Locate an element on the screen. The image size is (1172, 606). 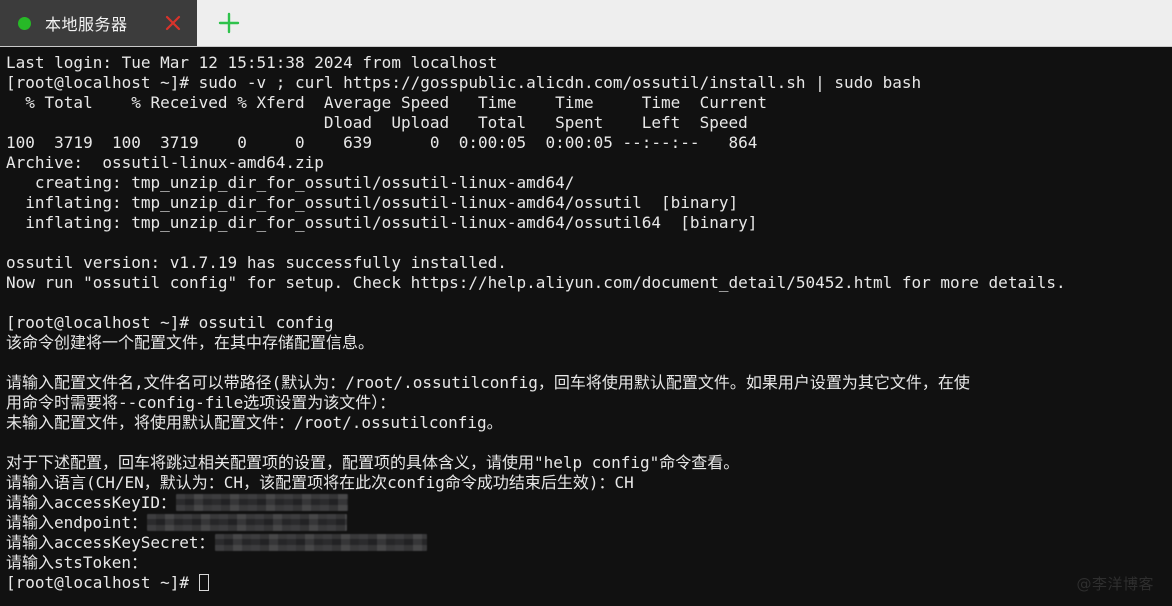
terminal-prompt-line: 请输入accessKeySecret： is located at coordinates (589, 543).